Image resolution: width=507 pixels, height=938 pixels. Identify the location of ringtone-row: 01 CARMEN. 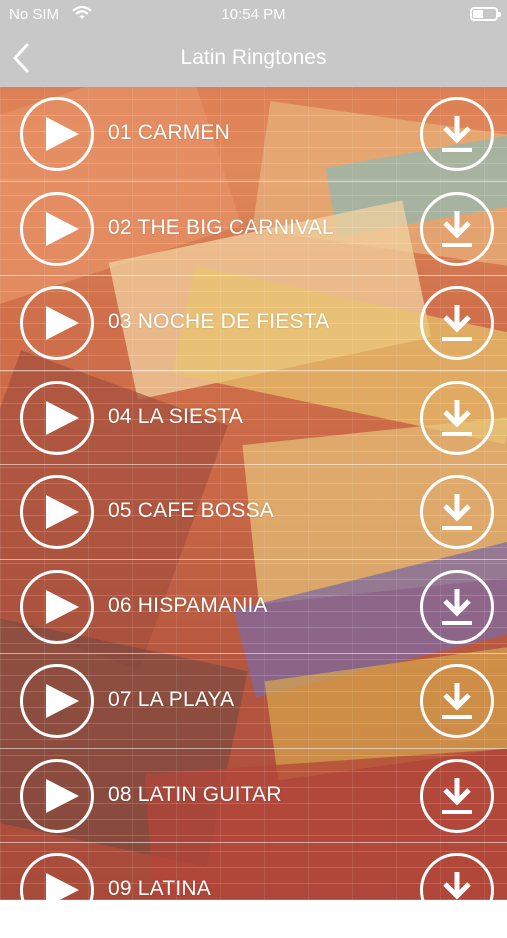
(253, 134).